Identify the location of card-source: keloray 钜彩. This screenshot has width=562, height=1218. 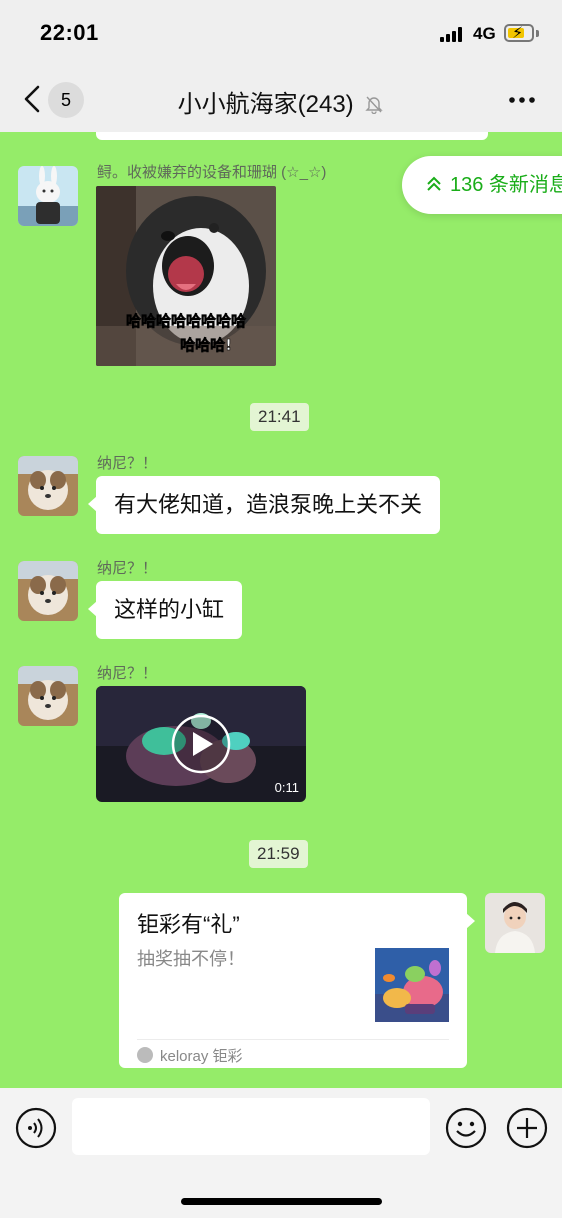
(201, 1056).